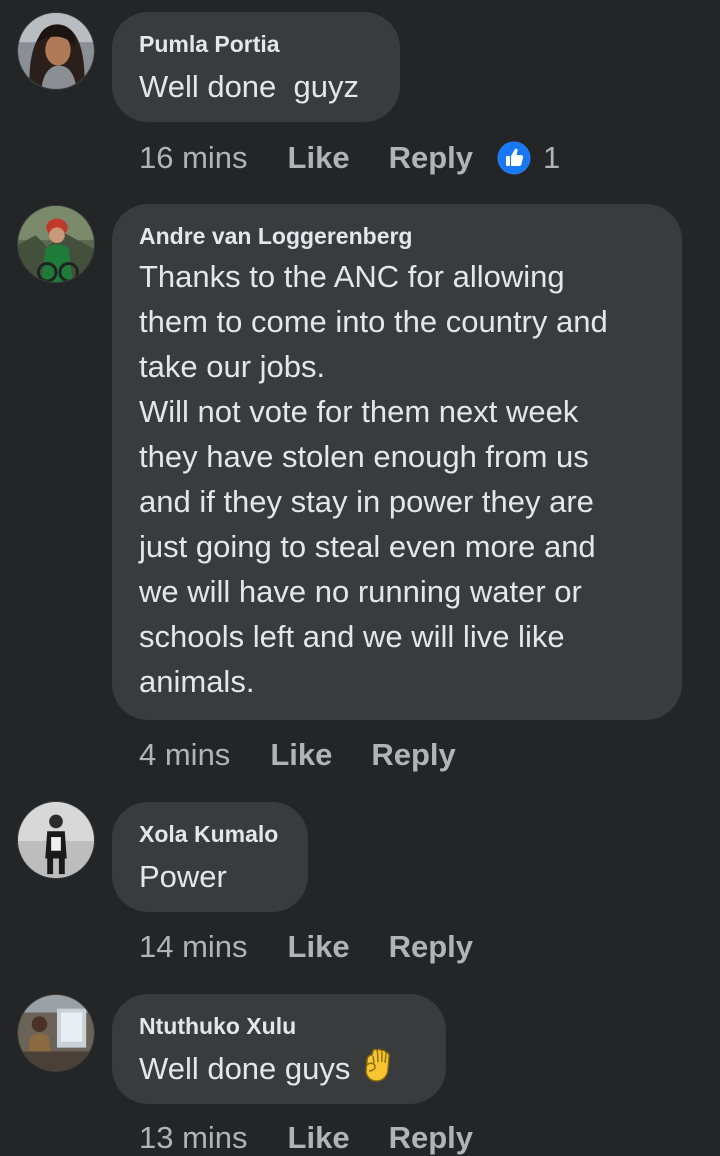 Image resolution: width=720 pixels, height=1156 pixels. I want to click on comment-timestamp: 14 mins, so click(193, 947).